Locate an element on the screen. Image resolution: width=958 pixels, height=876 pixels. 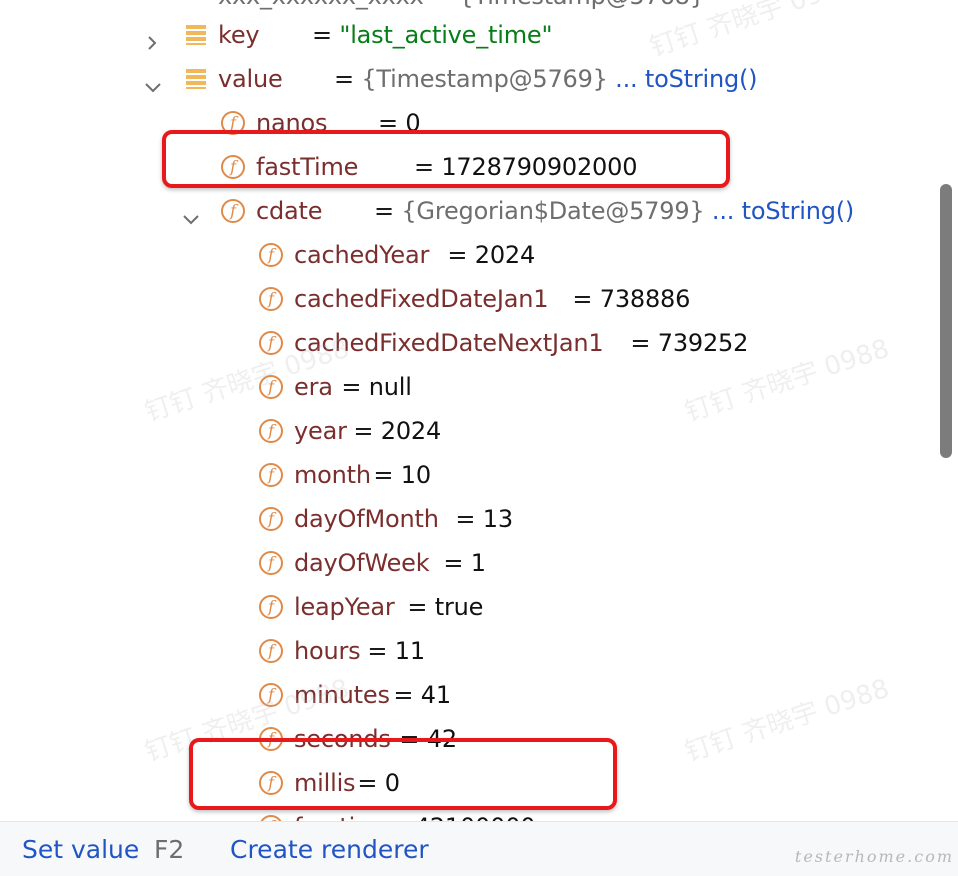
field-name: key is located at coordinates (239, 35).